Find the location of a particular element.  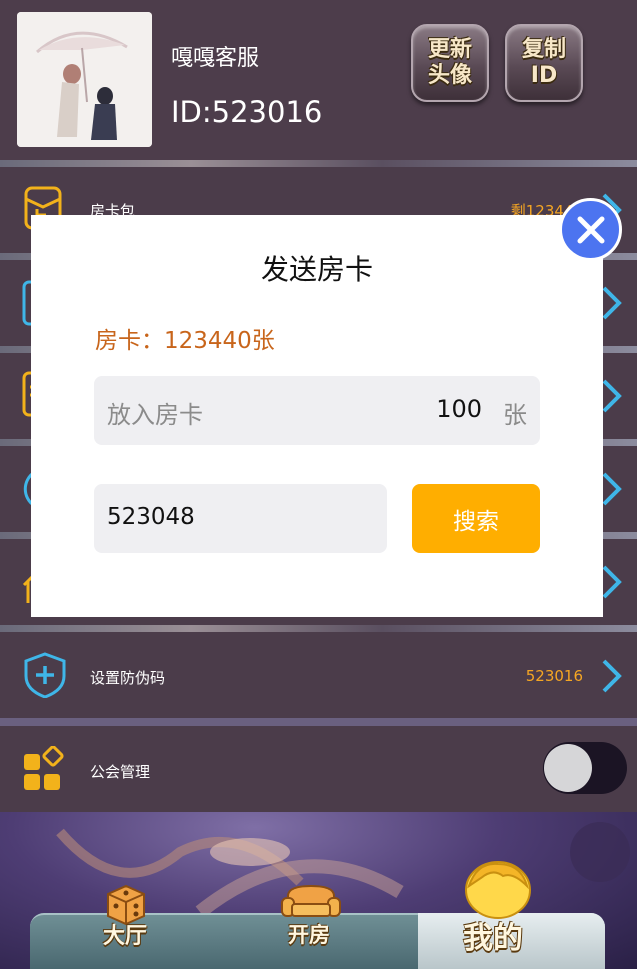

card-quantity-unit: 张 is located at coordinates (515, 415).